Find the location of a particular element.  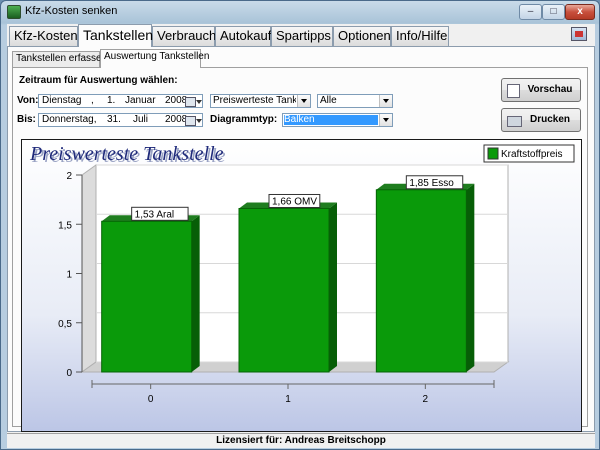

y-tick-label: 2 is located at coordinates (69, 176).